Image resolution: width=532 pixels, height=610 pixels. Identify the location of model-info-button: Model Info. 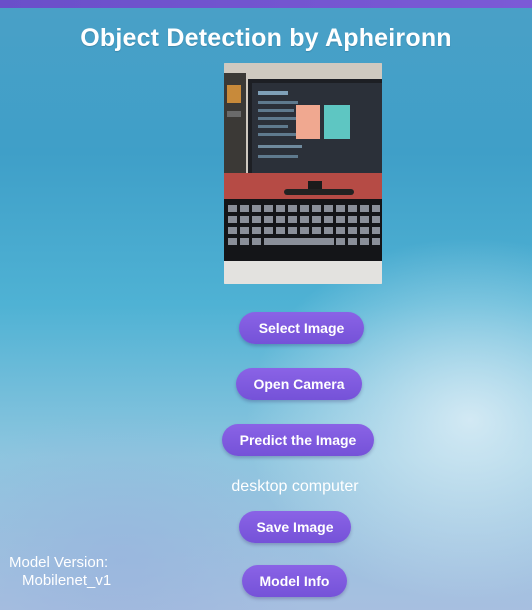
(294, 581).